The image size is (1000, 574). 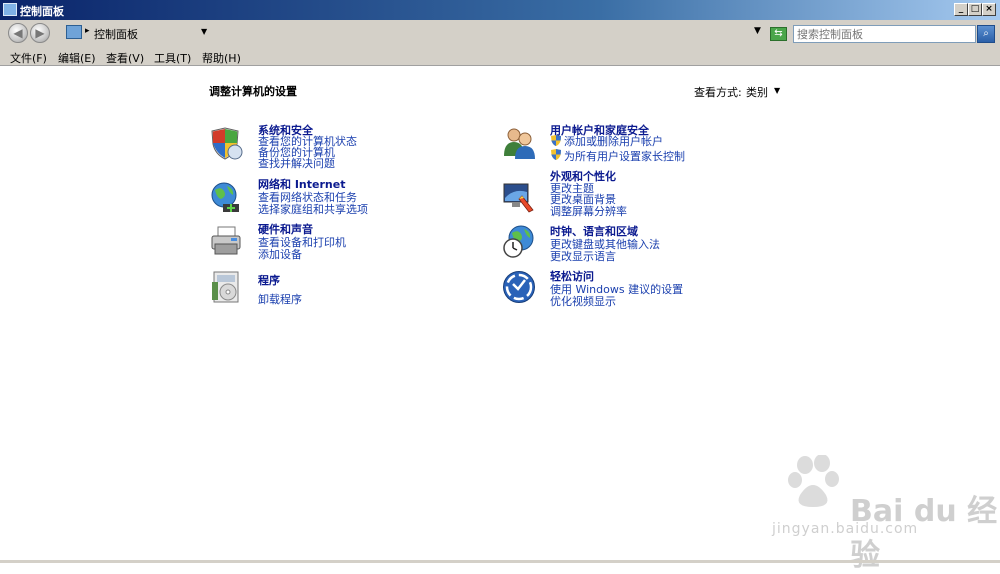 I want to click on breadcrumb-arrow-icon: ▸, so click(x=87, y=31).